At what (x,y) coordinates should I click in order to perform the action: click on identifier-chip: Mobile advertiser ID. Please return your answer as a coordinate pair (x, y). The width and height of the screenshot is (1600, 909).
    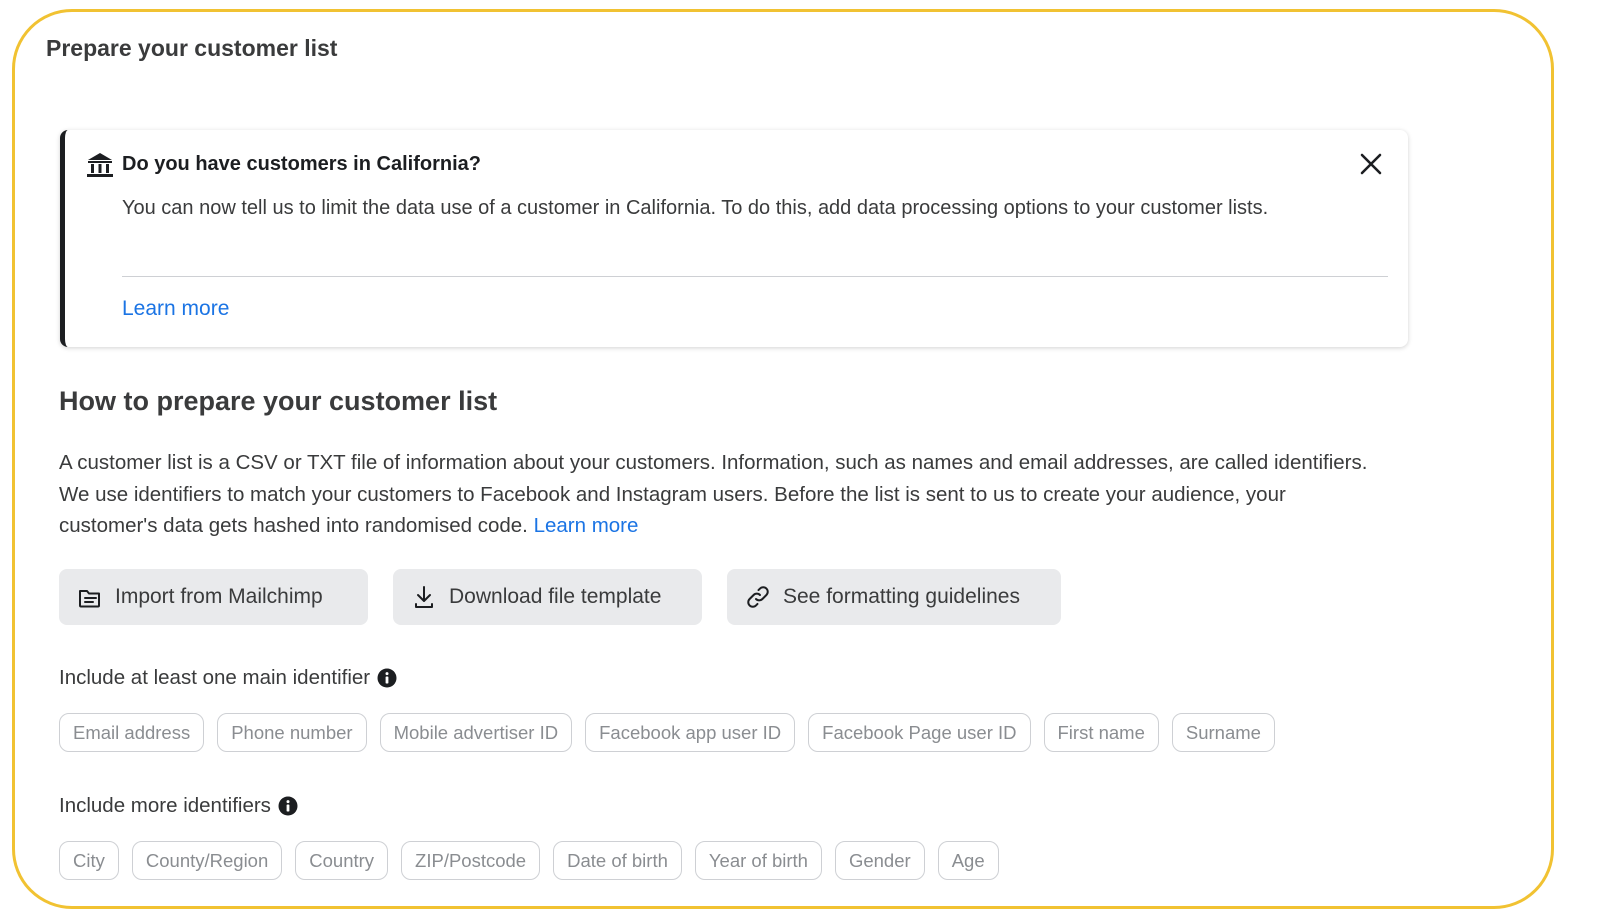
    Looking at the image, I should click on (476, 732).